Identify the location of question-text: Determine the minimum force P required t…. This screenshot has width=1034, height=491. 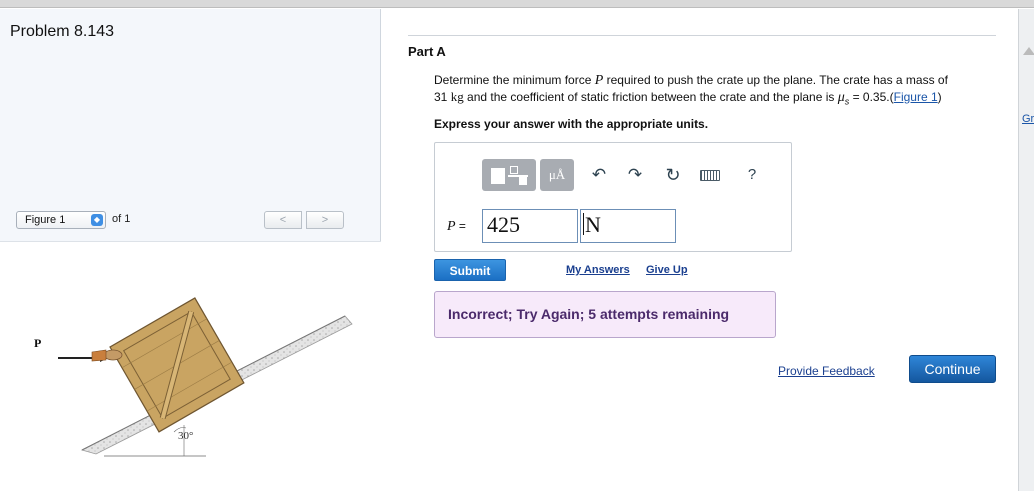
(691, 90).